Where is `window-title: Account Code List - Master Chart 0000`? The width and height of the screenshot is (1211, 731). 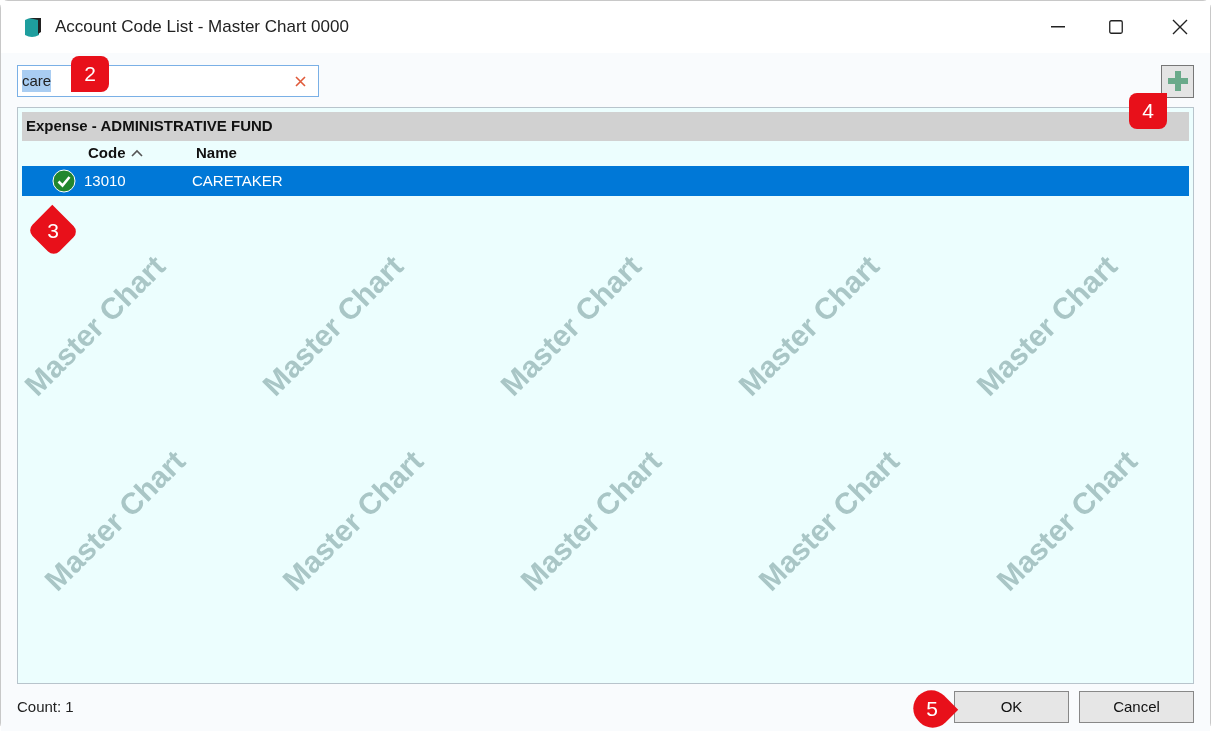
window-title: Account Code List - Master Chart 0000 is located at coordinates (202, 27).